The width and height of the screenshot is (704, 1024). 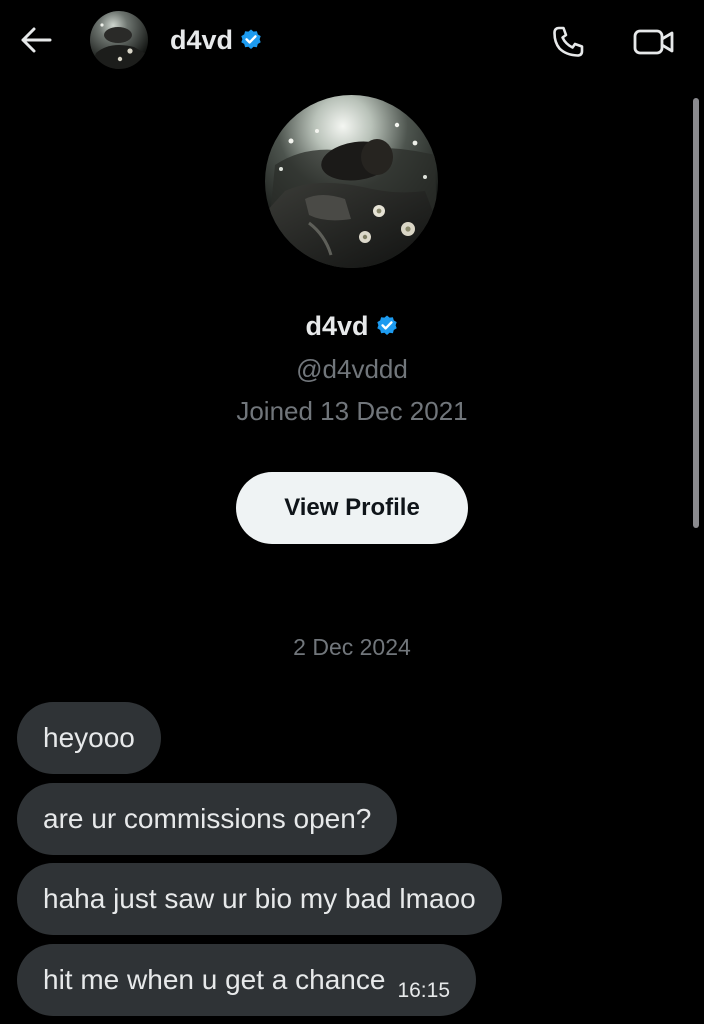 What do you see at coordinates (352, 42) in the screenshot?
I see `conversation-header: d4vd` at bounding box center [352, 42].